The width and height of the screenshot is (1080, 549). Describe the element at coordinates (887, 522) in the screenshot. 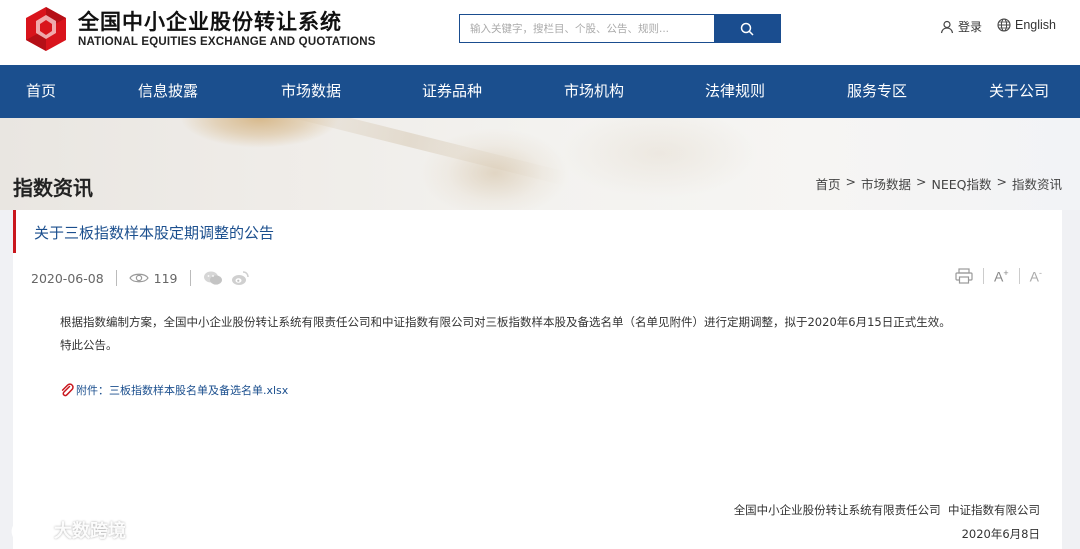

I see `article-signature: 全国中小企业股份转让系统有限责任公司 中证指数有限公司 2020年6月8日` at that location.